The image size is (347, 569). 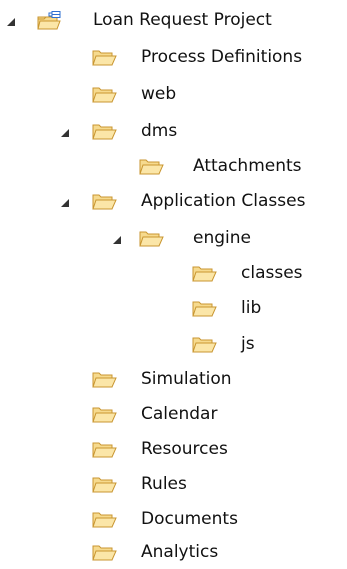 I want to click on tree-item-label: Simulation, so click(x=186, y=379).